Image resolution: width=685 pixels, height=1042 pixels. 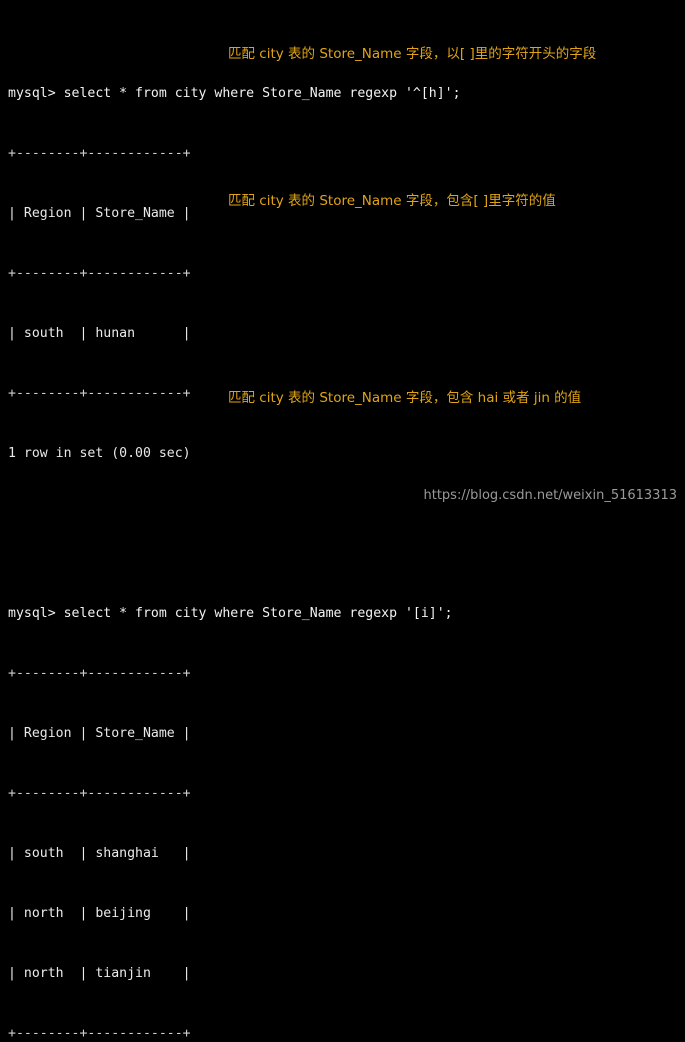 What do you see at coordinates (99, 453) in the screenshot?
I see `result-status: 1 row in set (0.00 sec)` at bounding box center [99, 453].